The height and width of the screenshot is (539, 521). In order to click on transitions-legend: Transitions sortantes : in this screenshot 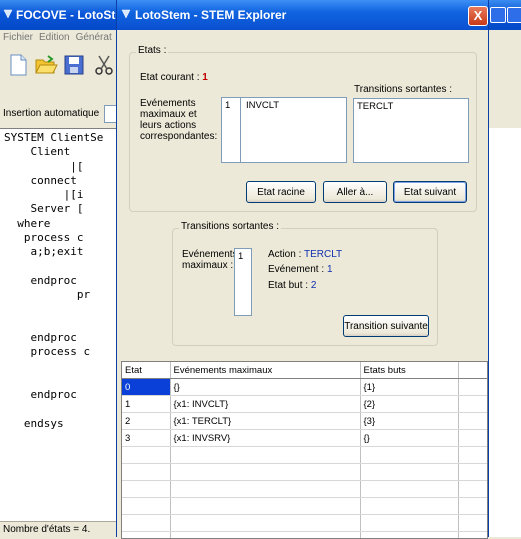, I will do `click(230, 226)`.